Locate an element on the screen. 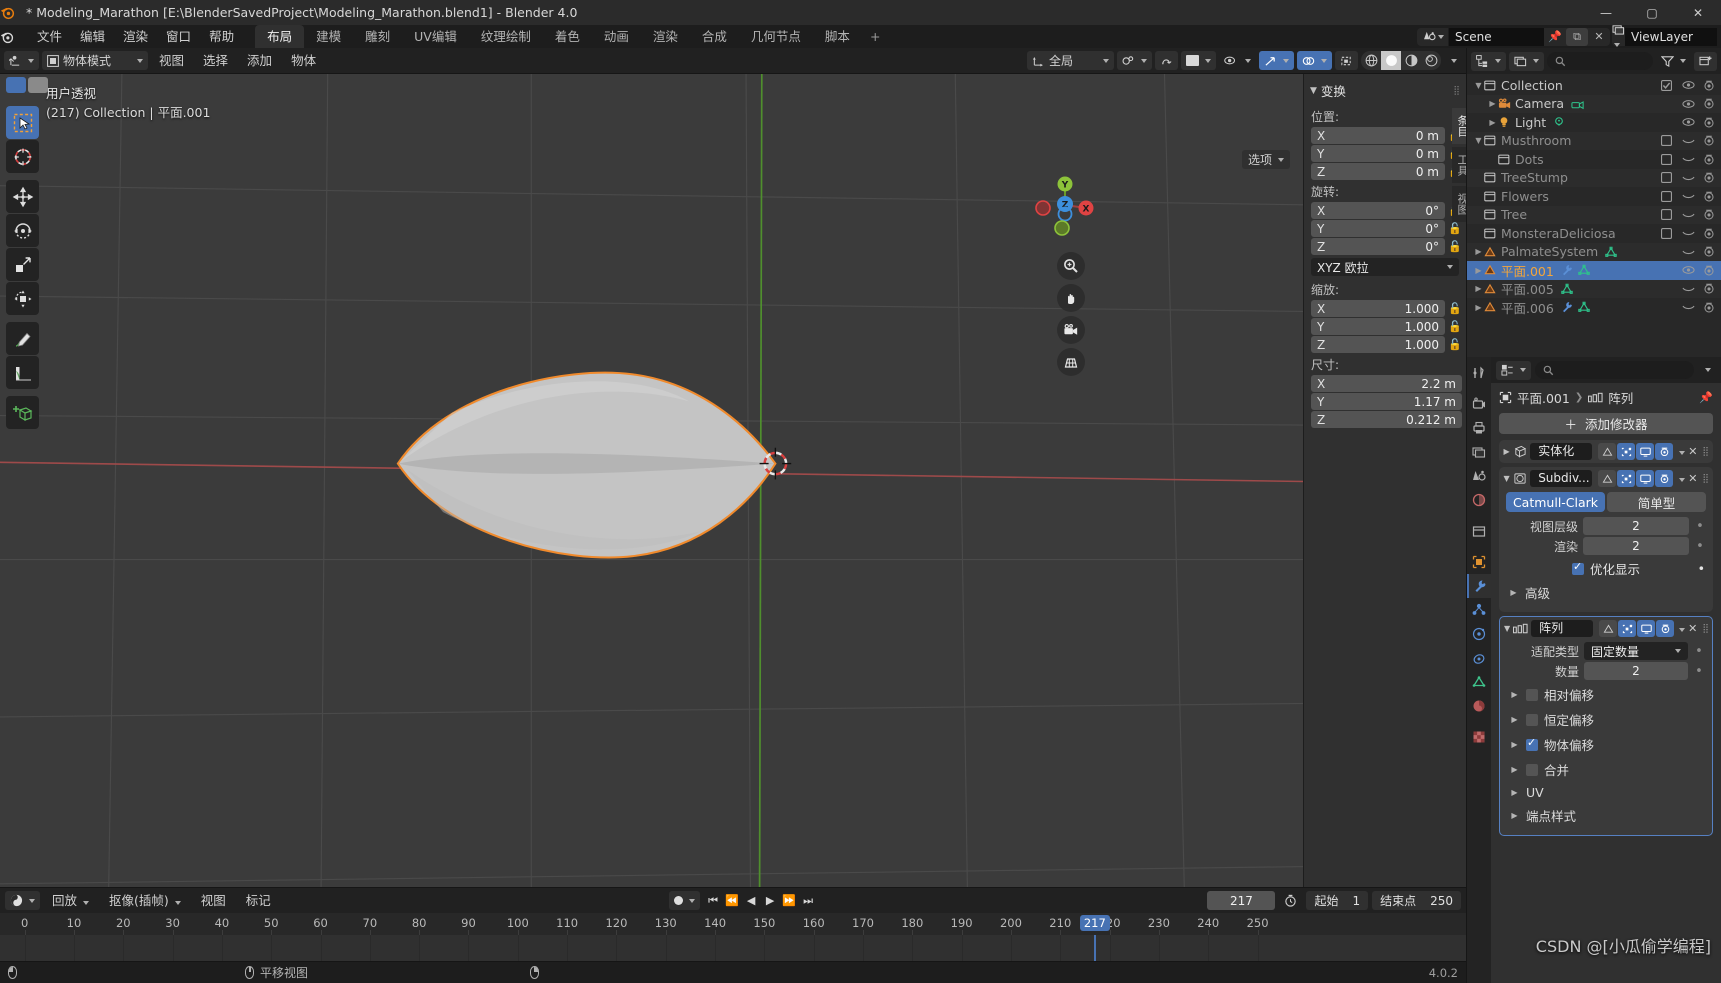  workspace-tab-scripting: 脚本 is located at coordinates (837, 36).